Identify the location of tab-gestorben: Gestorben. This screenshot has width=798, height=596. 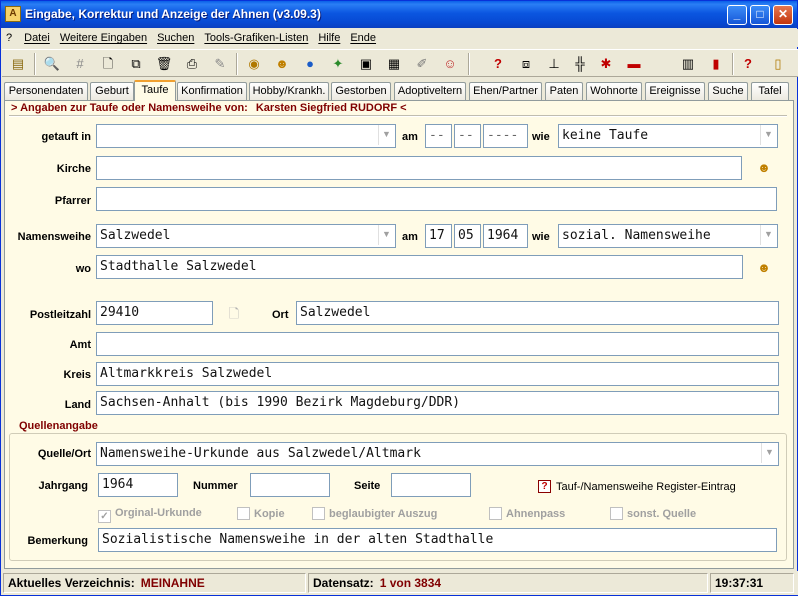
(361, 91).